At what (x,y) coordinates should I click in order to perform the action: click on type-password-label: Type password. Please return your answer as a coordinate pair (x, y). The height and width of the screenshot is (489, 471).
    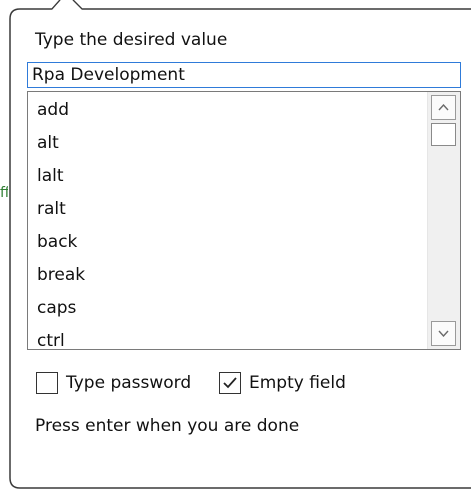
    Looking at the image, I should click on (129, 383).